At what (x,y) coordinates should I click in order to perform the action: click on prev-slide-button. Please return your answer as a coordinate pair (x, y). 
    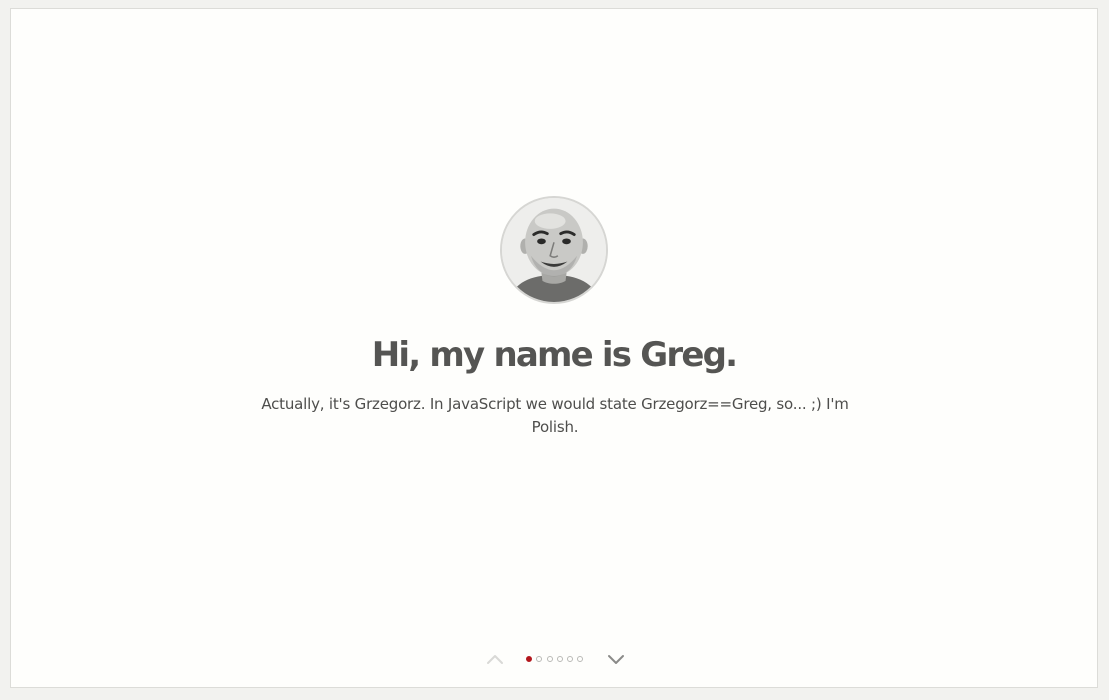
    Looking at the image, I should click on (495, 659).